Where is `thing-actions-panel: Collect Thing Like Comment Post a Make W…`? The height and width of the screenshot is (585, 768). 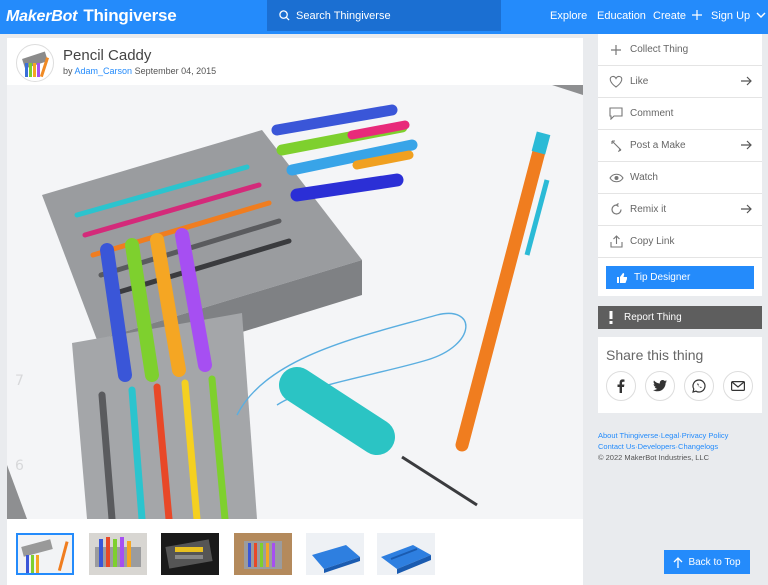 thing-actions-panel: Collect Thing Like Comment Post a Make W… is located at coordinates (680, 165).